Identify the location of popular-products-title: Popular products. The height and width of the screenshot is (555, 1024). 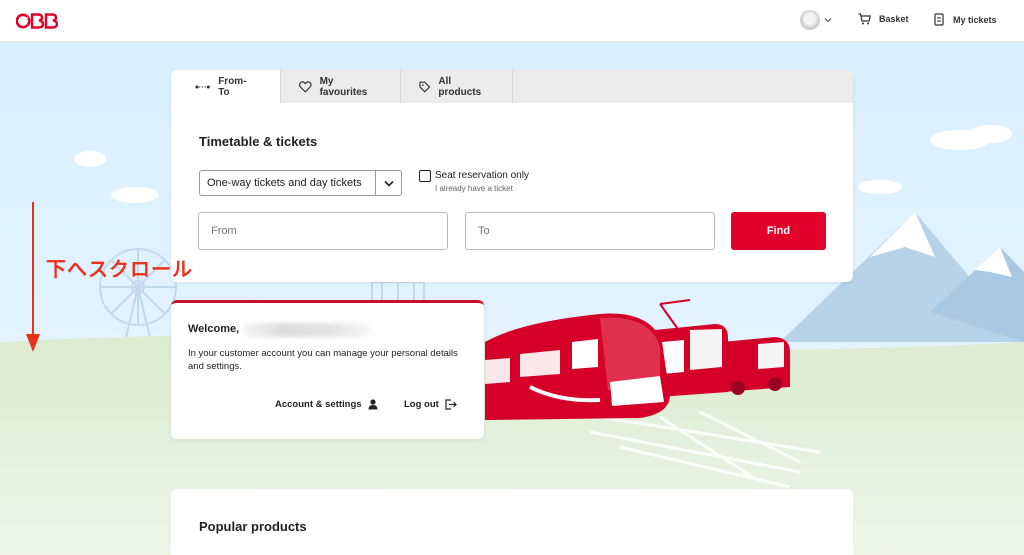
(253, 526).